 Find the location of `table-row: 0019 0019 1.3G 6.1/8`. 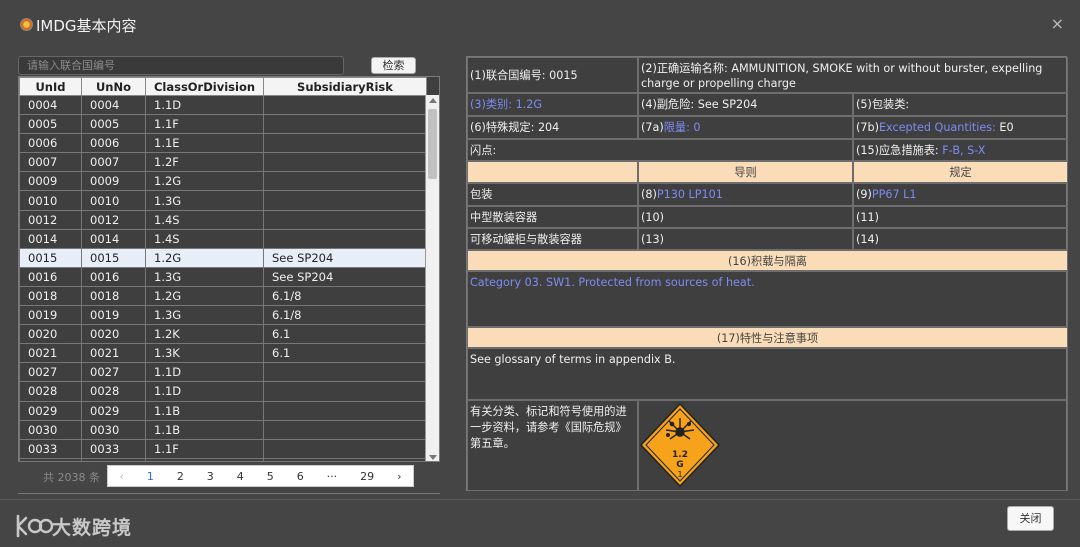

table-row: 0019 0019 1.3G 6.1/8 is located at coordinates (223, 315).